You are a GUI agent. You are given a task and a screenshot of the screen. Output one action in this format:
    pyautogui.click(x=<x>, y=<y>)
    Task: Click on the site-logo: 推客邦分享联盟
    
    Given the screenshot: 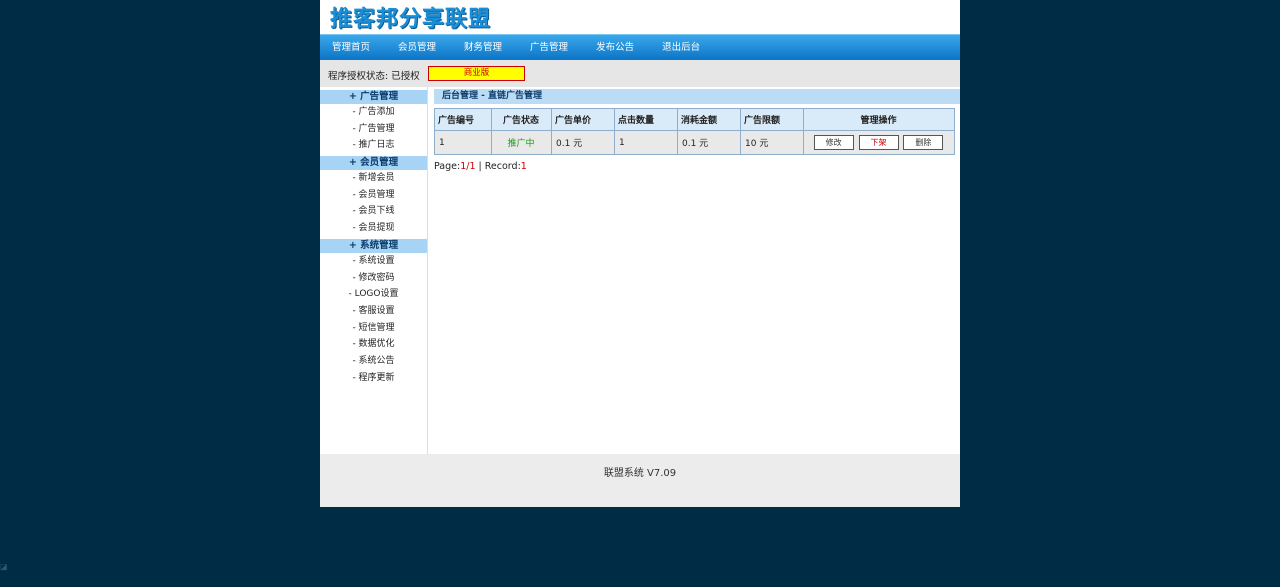 What is the action you would take?
    pyautogui.click(x=410, y=17)
    